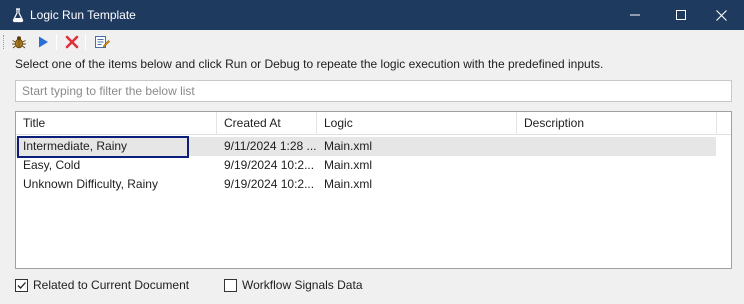  What do you see at coordinates (52, 165) in the screenshot?
I see `row-title: Easy, Cold` at bounding box center [52, 165].